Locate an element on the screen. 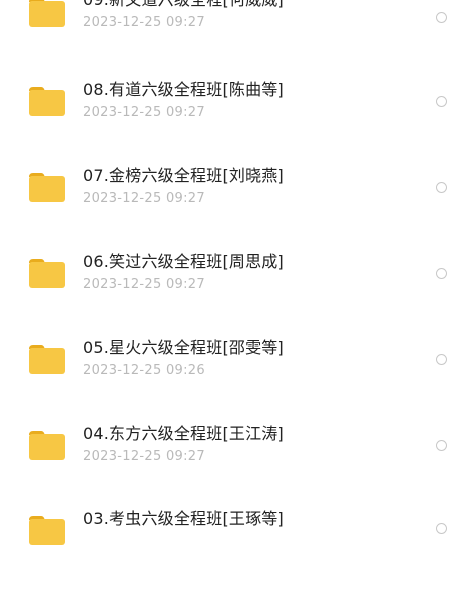 The height and width of the screenshot is (595, 472). list-item: 05.星火六级全程班[邵雯等] 2023-12-25 09:26 is located at coordinates (236, 381).